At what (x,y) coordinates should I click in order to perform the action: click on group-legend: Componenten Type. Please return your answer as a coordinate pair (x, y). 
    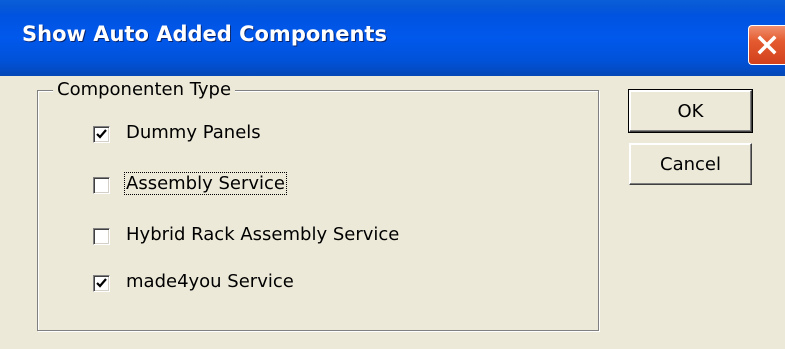
    Looking at the image, I should click on (144, 89).